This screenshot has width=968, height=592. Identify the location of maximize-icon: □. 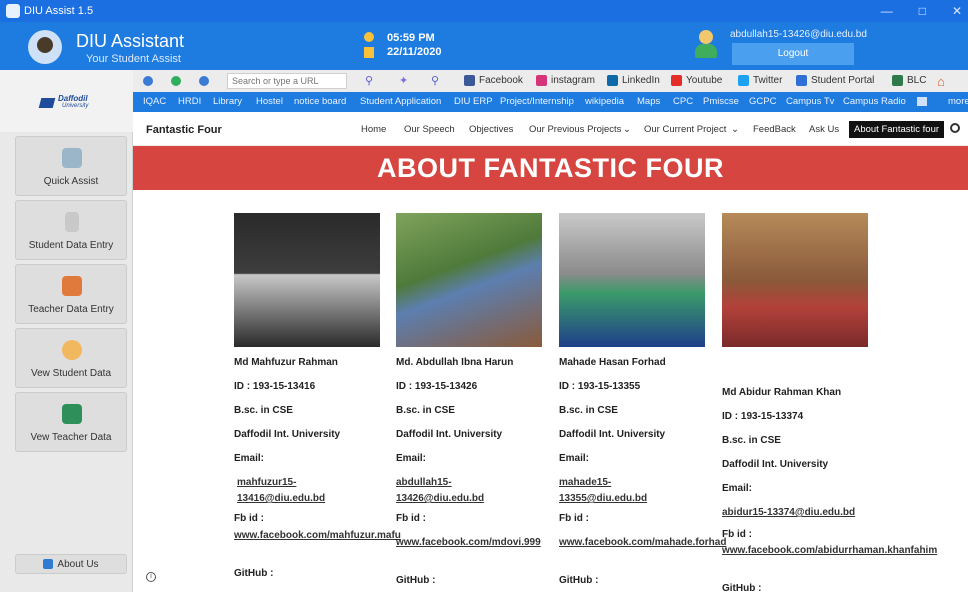
(922, 11).